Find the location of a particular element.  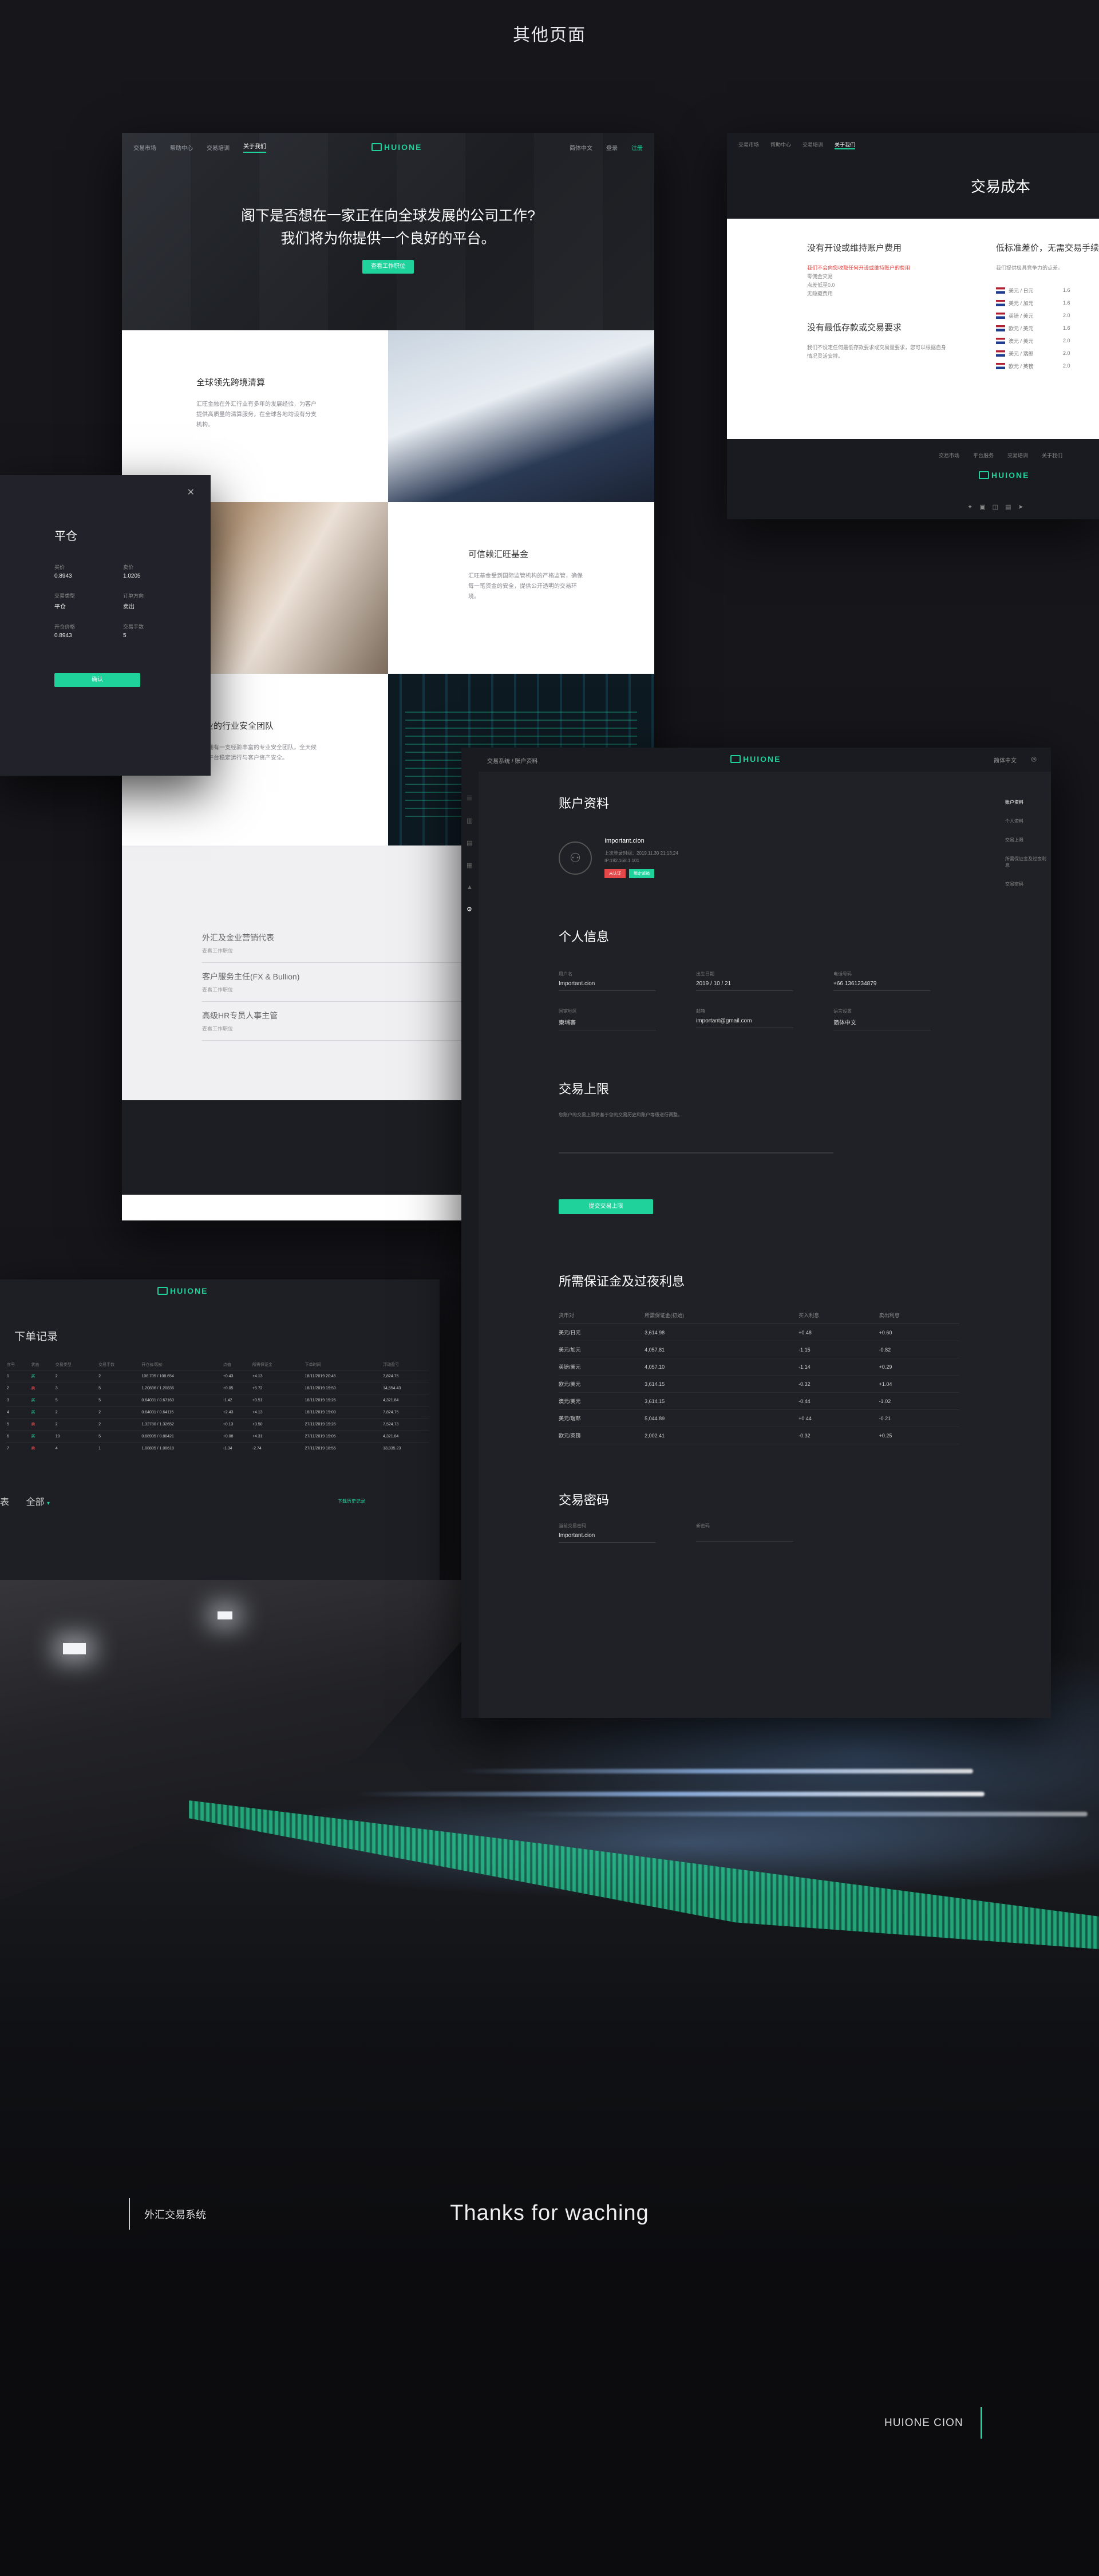

side-menu-item: 所需保证金及过夜利息 is located at coordinates (1026, 862).